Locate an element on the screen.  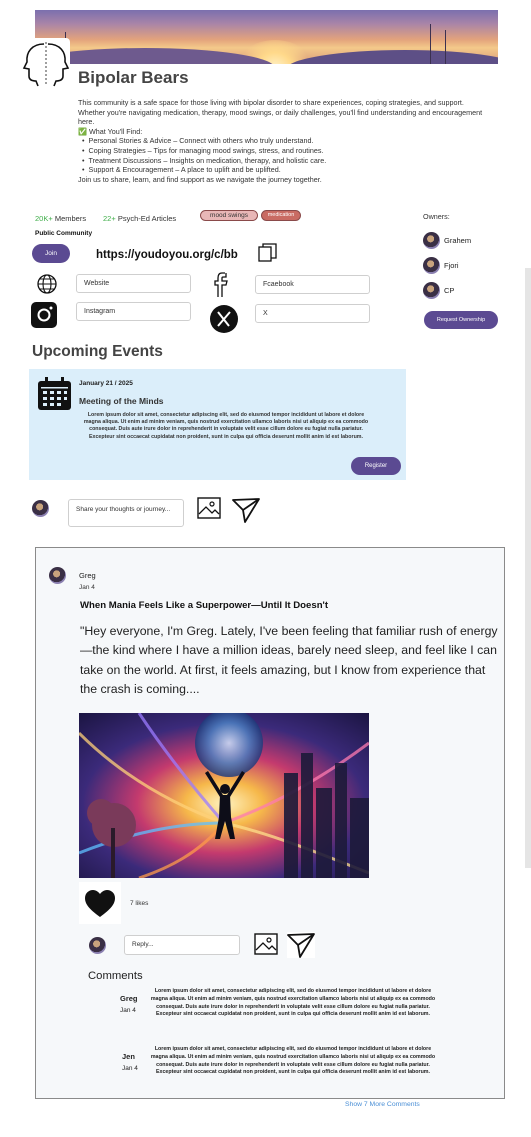
calendar-icon is located at coordinates (54, 394).